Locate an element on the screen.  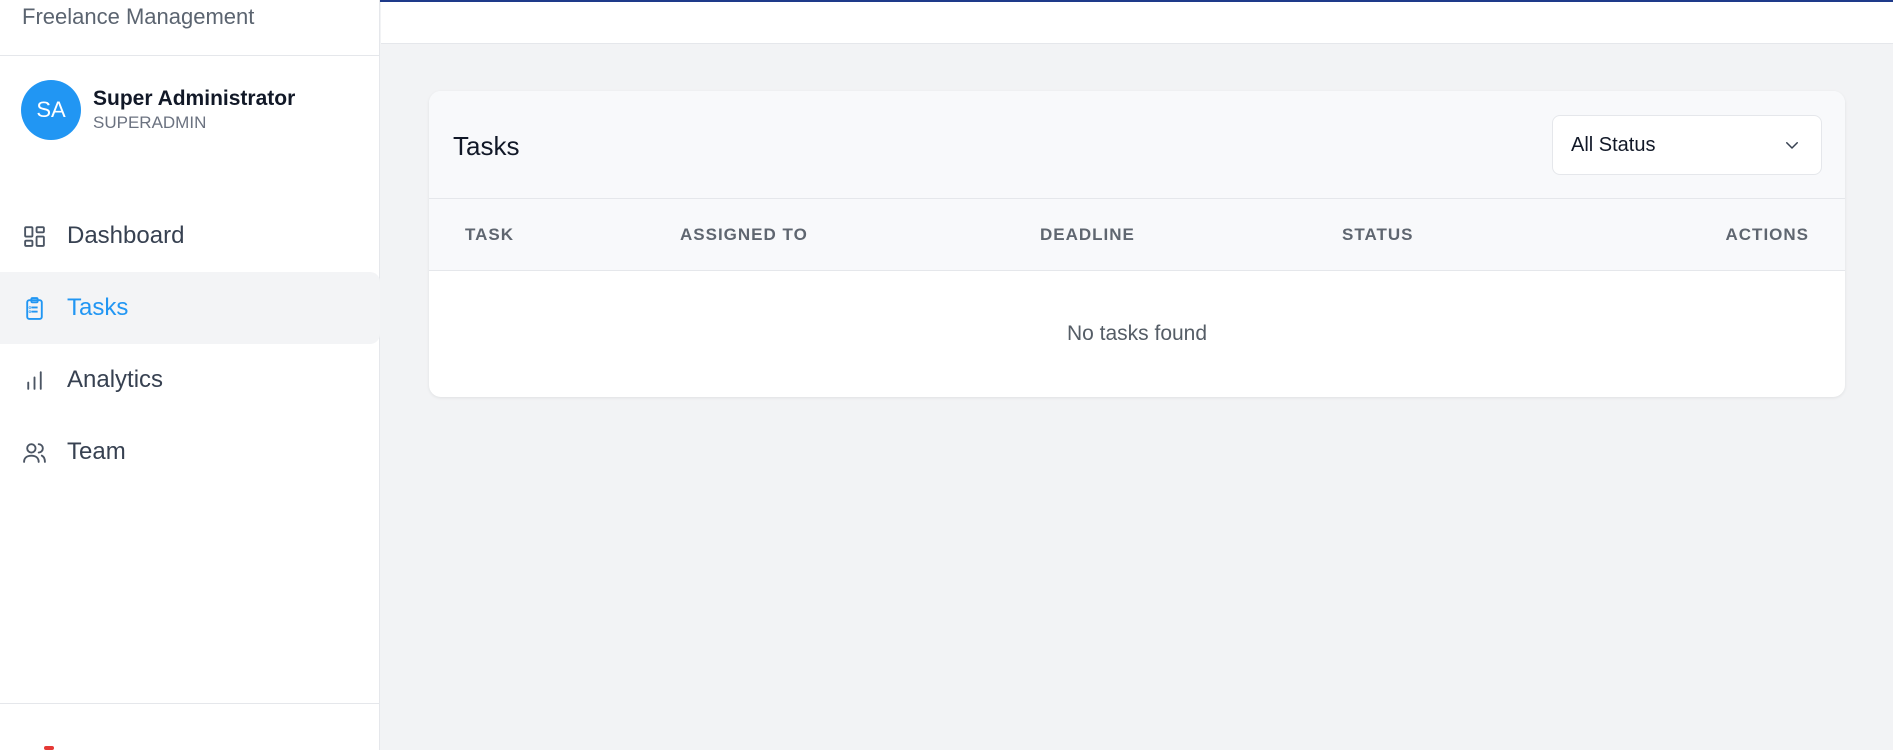
column-header-deadline: DEADLINE is located at coordinates (1087, 234).